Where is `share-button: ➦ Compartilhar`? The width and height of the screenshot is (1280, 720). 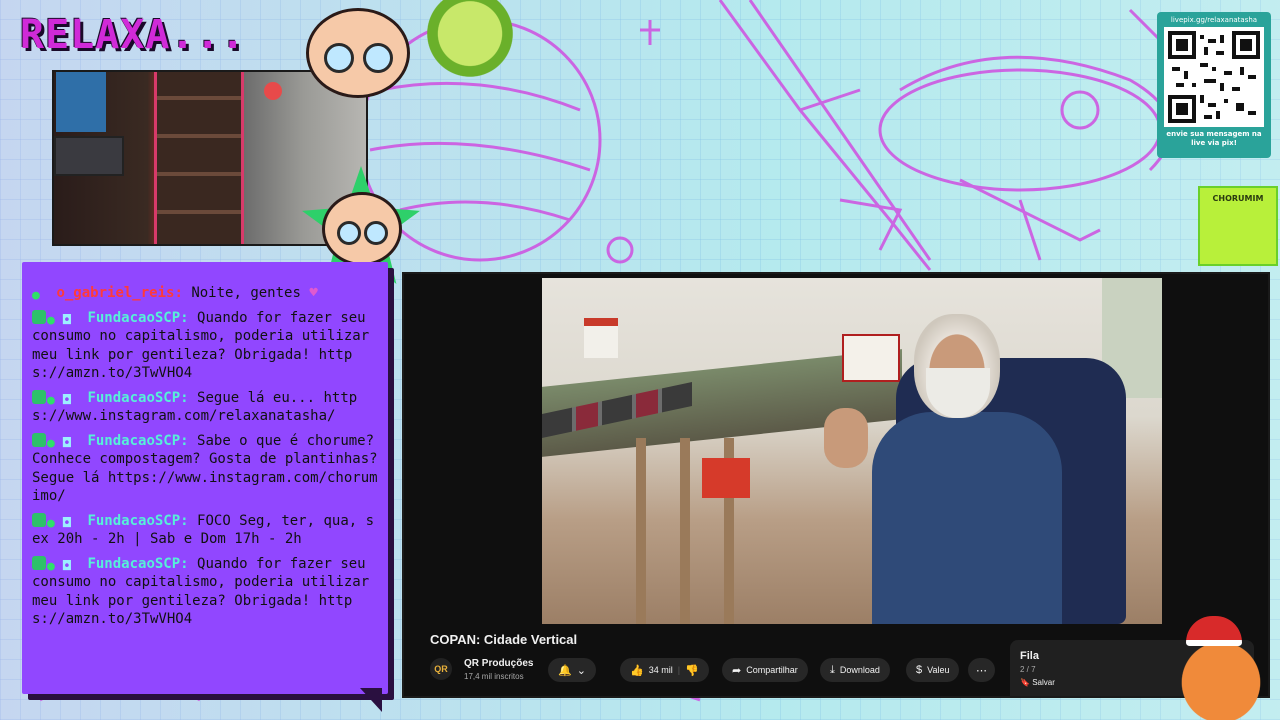
share-button: ➦ Compartilhar is located at coordinates (765, 670).